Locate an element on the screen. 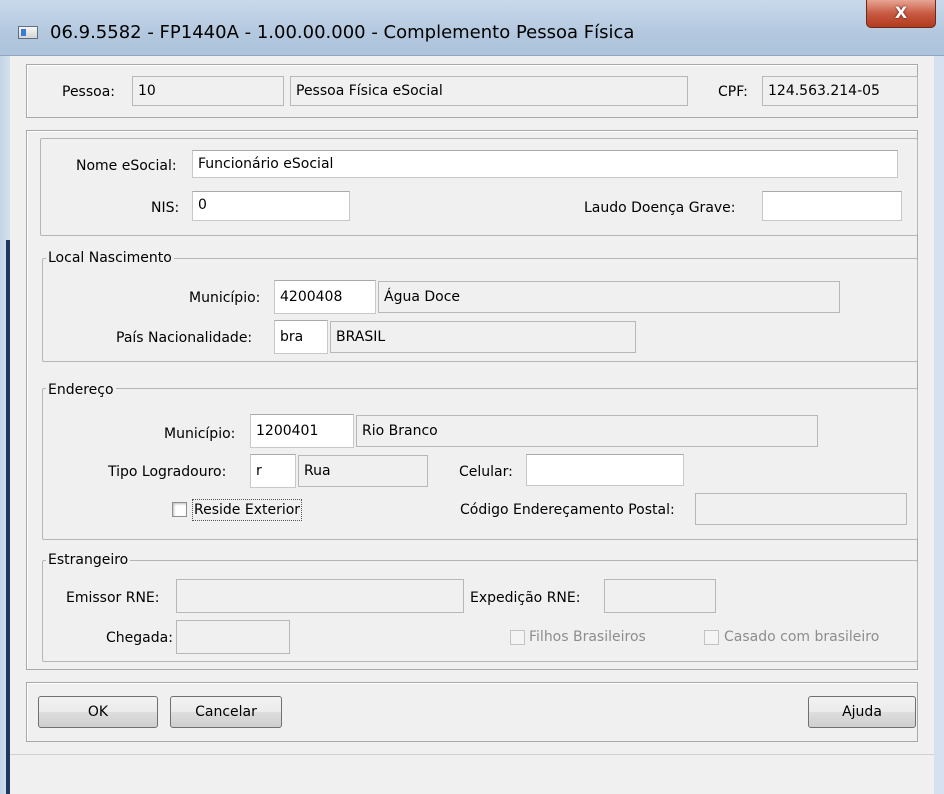  pais-codigo-field: bra is located at coordinates (301, 337).